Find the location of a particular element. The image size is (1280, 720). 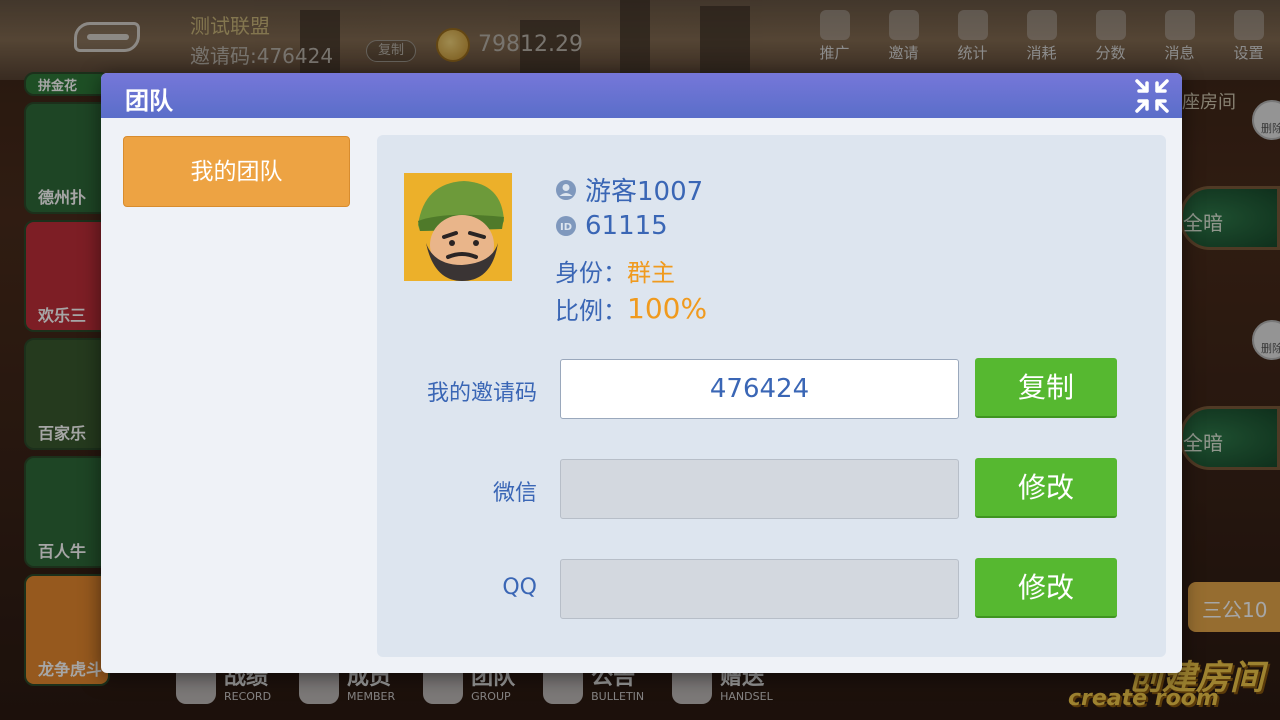

ratio-value: 100% is located at coordinates (667, 308).